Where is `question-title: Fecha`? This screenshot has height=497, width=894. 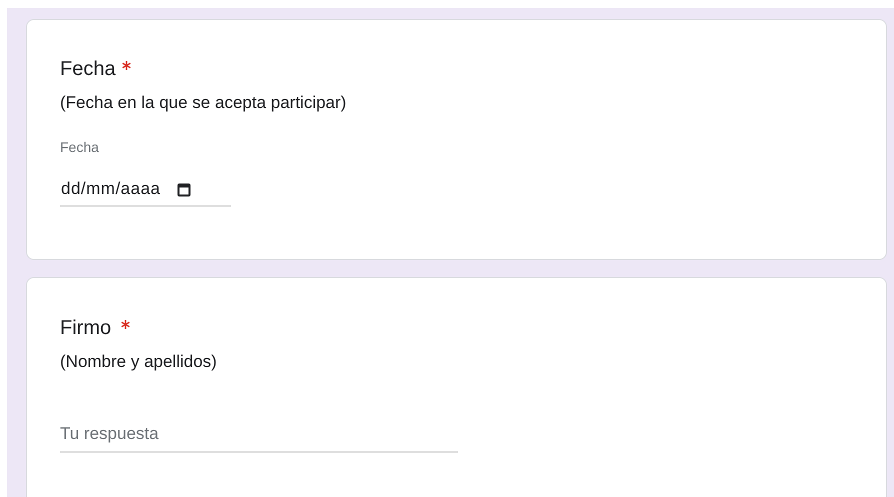
question-title: Fecha is located at coordinates (88, 69).